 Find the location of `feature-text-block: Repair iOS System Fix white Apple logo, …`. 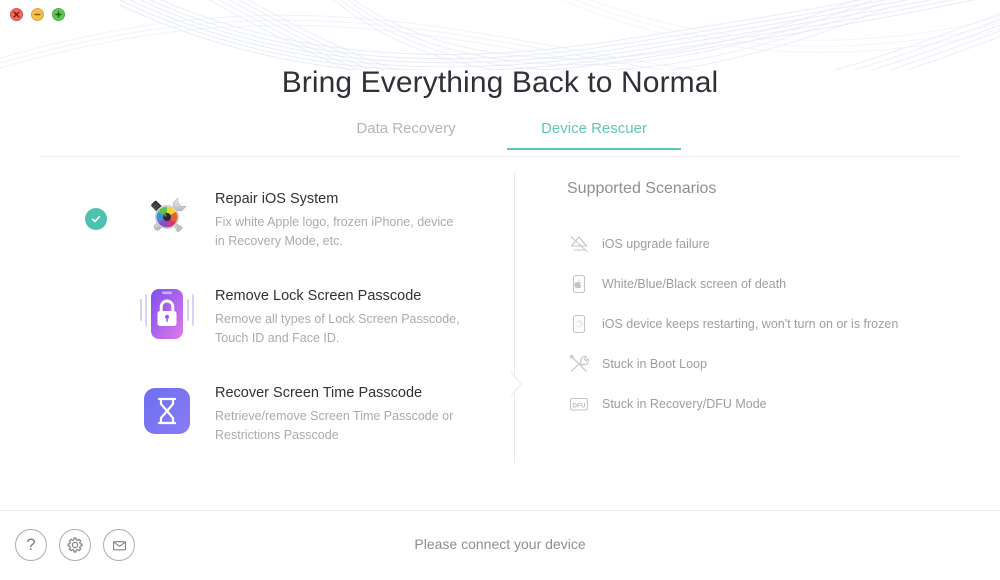

feature-text-block: Repair iOS System Fix white Apple logo, … is located at coordinates (340, 214).